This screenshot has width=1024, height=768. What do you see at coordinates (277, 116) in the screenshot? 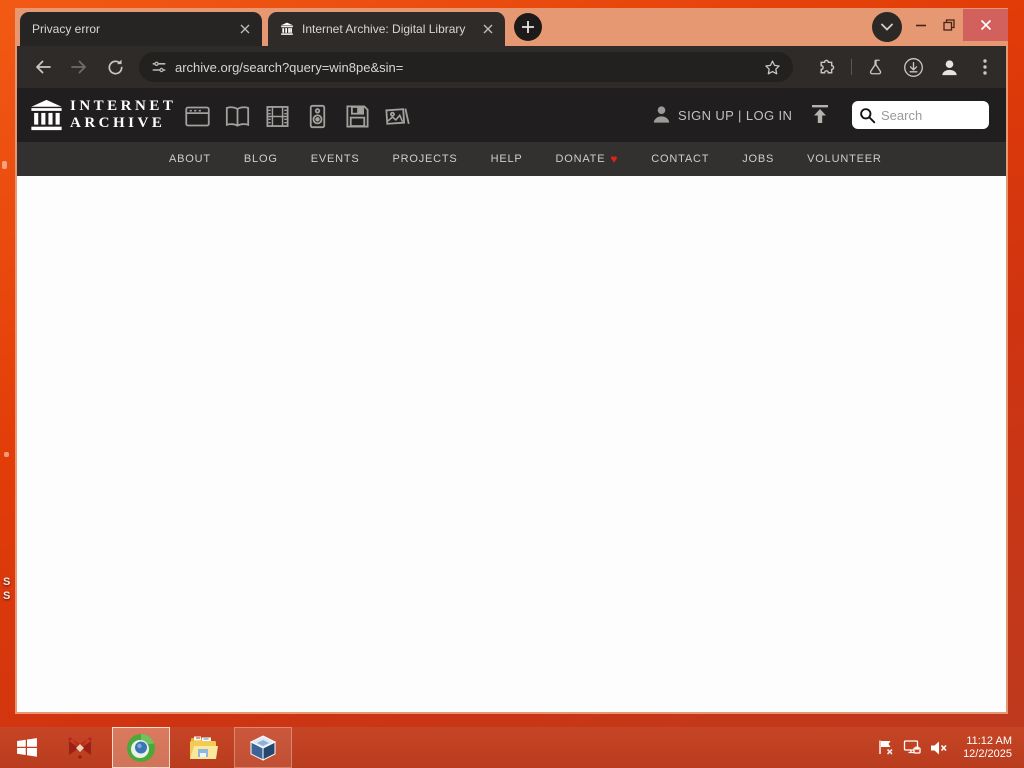
I see `video-media-icon` at bounding box center [277, 116].